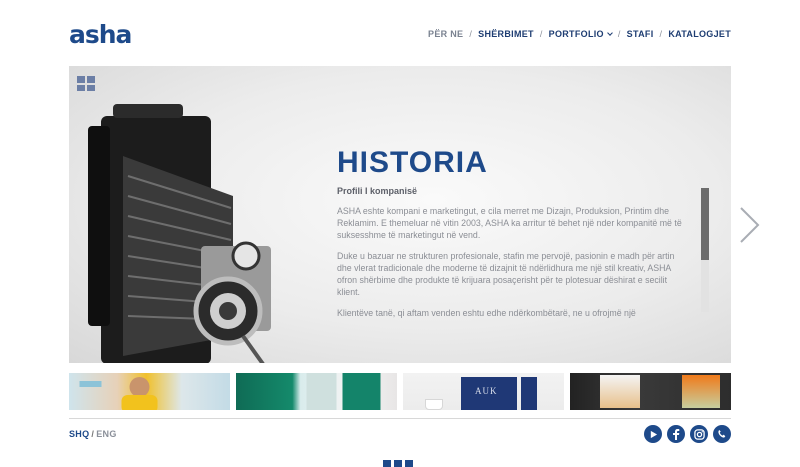 This screenshot has width=800, height=467. What do you see at coordinates (650, 391) in the screenshot?
I see `thumbnail-poster-display` at bounding box center [650, 391].